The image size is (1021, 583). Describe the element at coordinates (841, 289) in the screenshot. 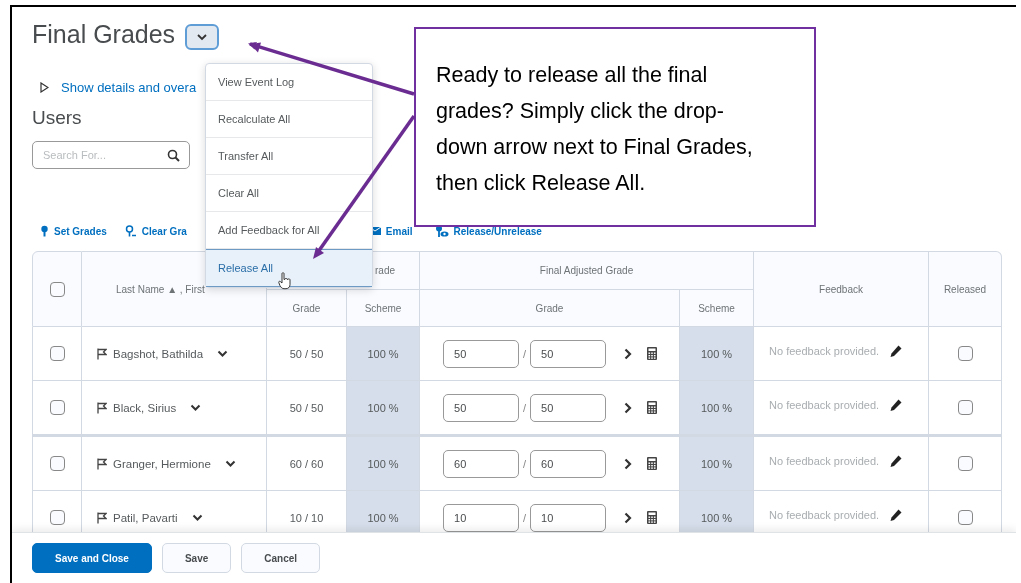

I see `column-header: Feedback` at that location.